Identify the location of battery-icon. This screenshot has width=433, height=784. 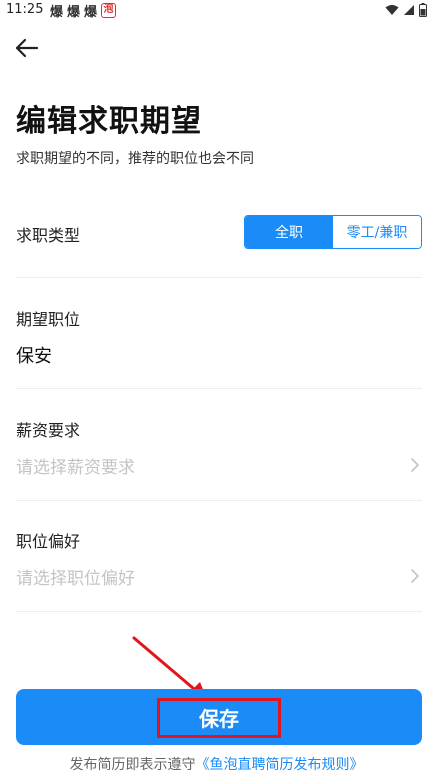
(423, 10).